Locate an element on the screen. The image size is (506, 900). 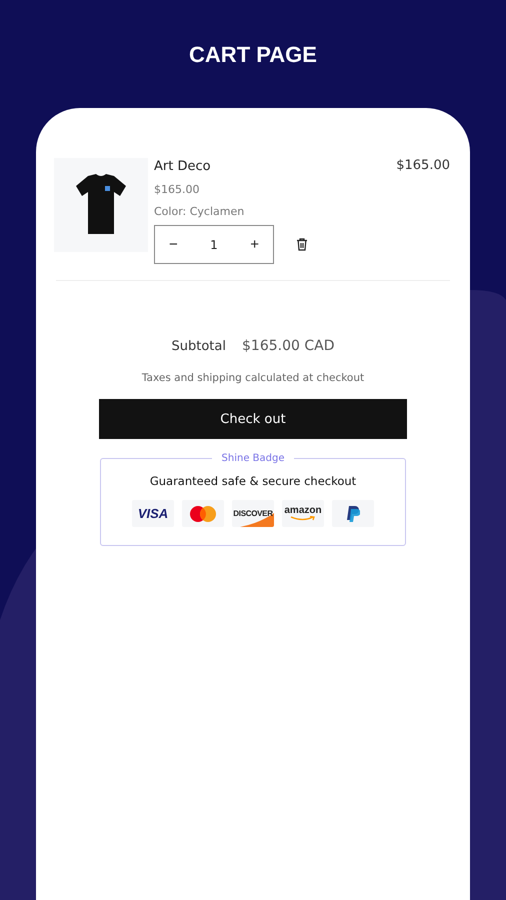
discover-logo: DISCOVER is located at coordinates (253, 513).